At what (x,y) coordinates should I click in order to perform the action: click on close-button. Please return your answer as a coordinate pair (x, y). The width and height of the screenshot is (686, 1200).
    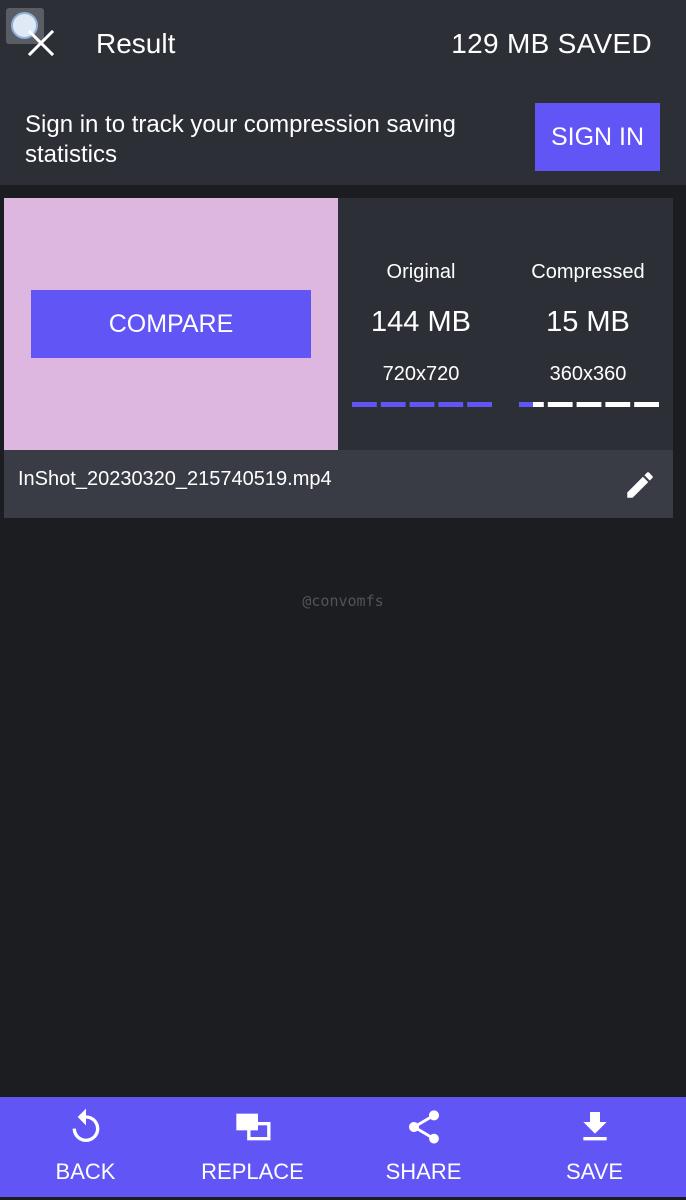
    Looking at the image, I should click on (41, 43).